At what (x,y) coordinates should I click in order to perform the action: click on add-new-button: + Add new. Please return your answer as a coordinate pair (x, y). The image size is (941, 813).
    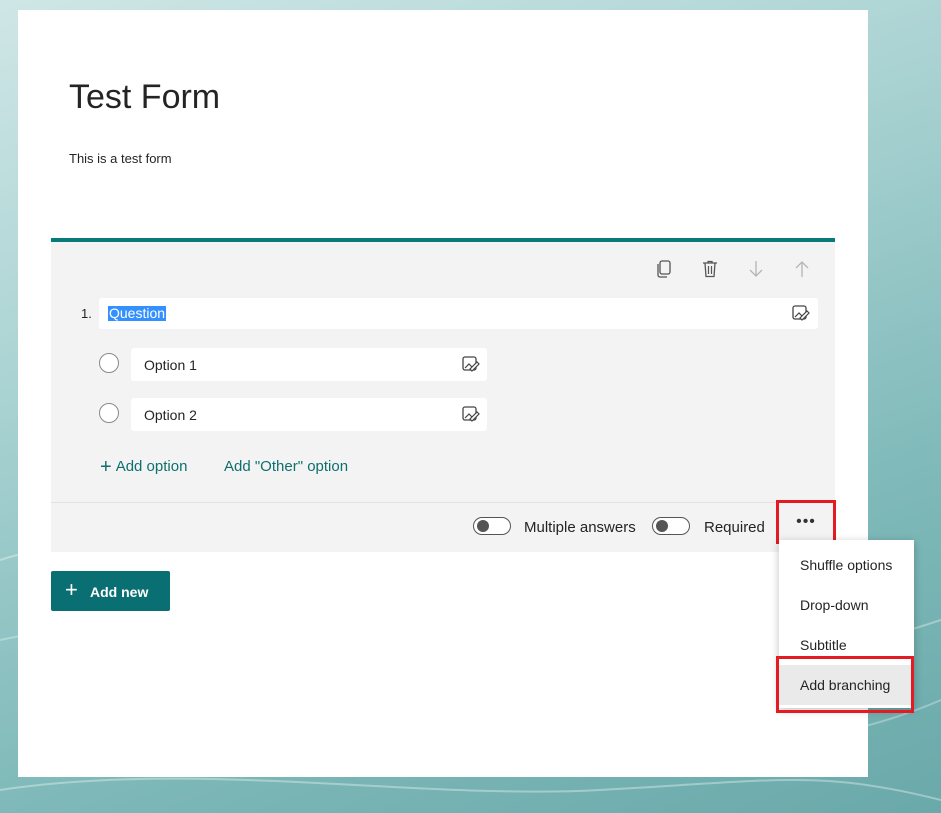
    Looking at the image, I should click on (110, 591).